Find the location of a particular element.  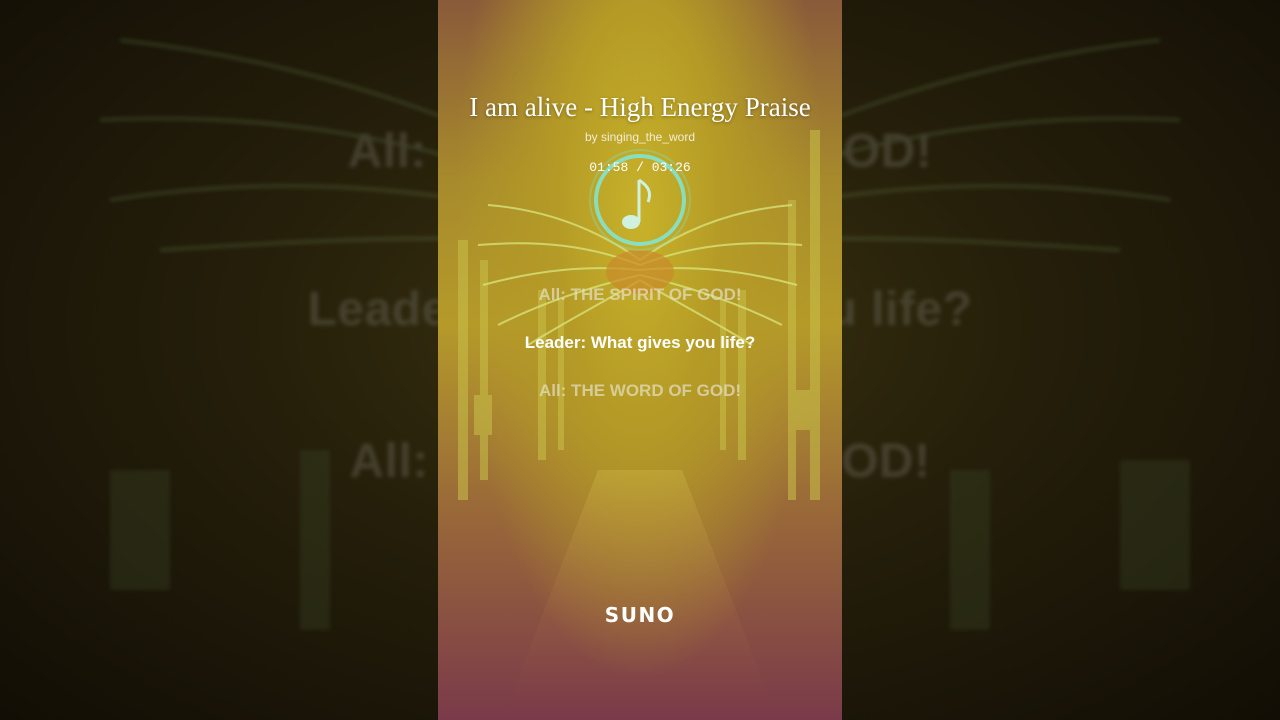

suno-logo: SUNO is located at coordinates (640, 615).